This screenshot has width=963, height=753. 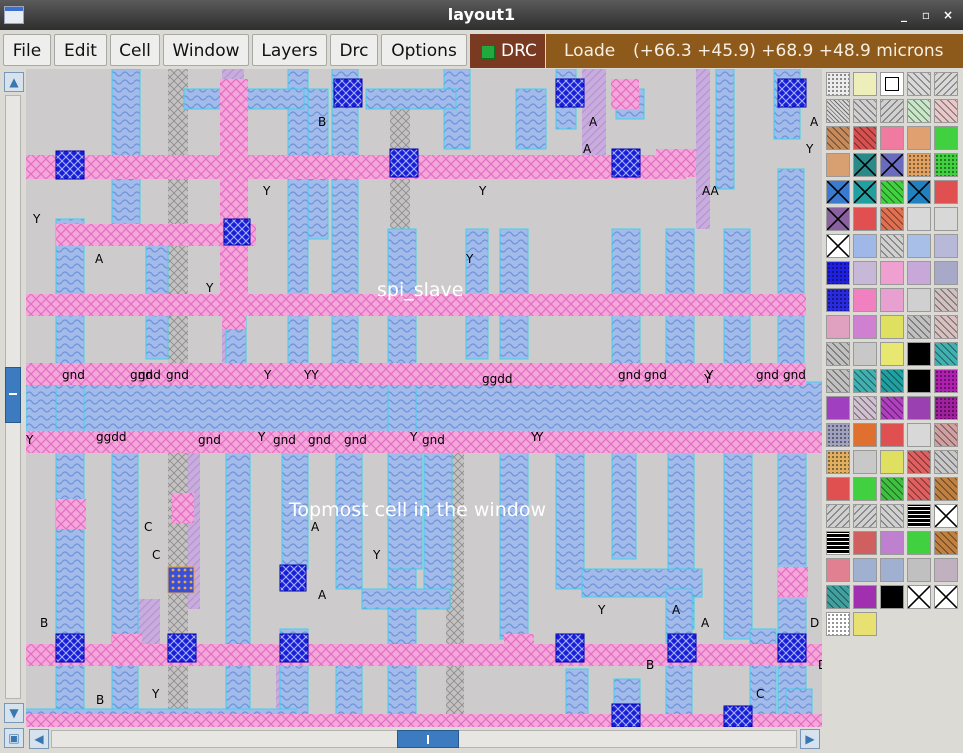 What do you see at coordinates (948, 15) in the screenshot?
I see `close-button: ×` at bounding box center [948, 15].